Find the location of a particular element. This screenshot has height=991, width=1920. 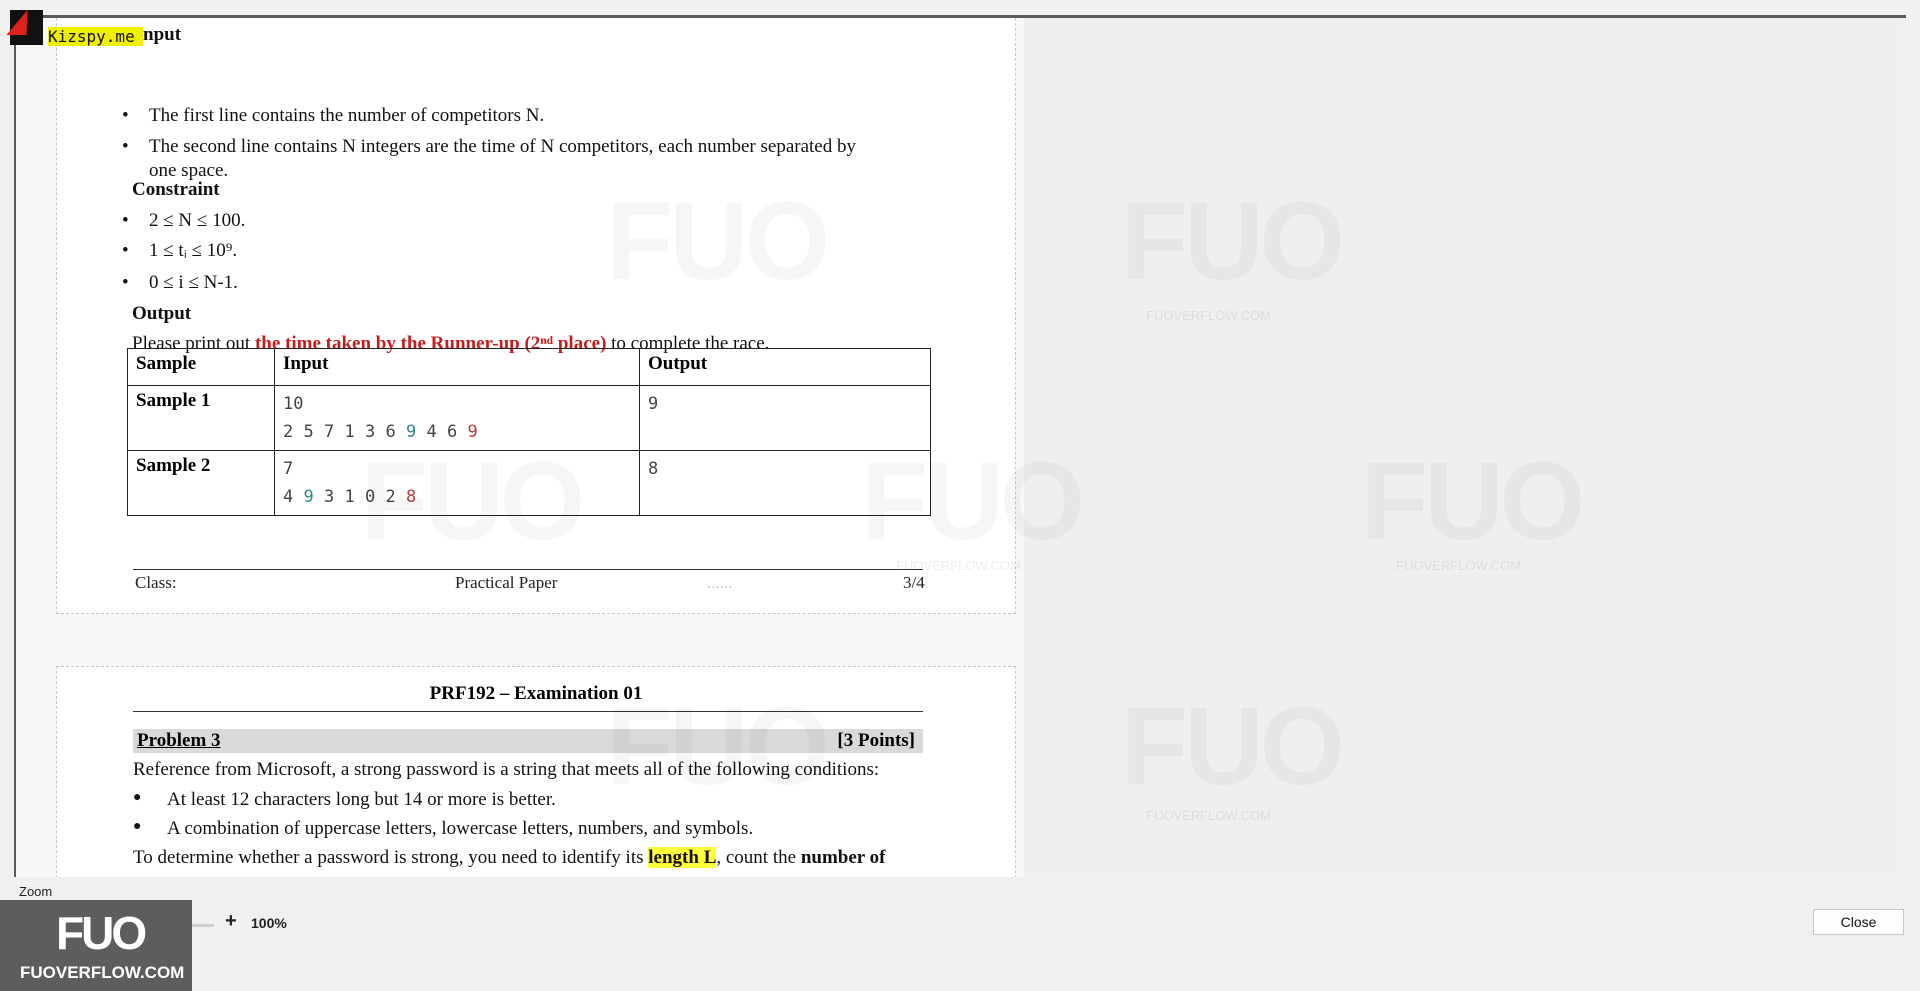

input-number: 4 is located at coordinates (288, 497).